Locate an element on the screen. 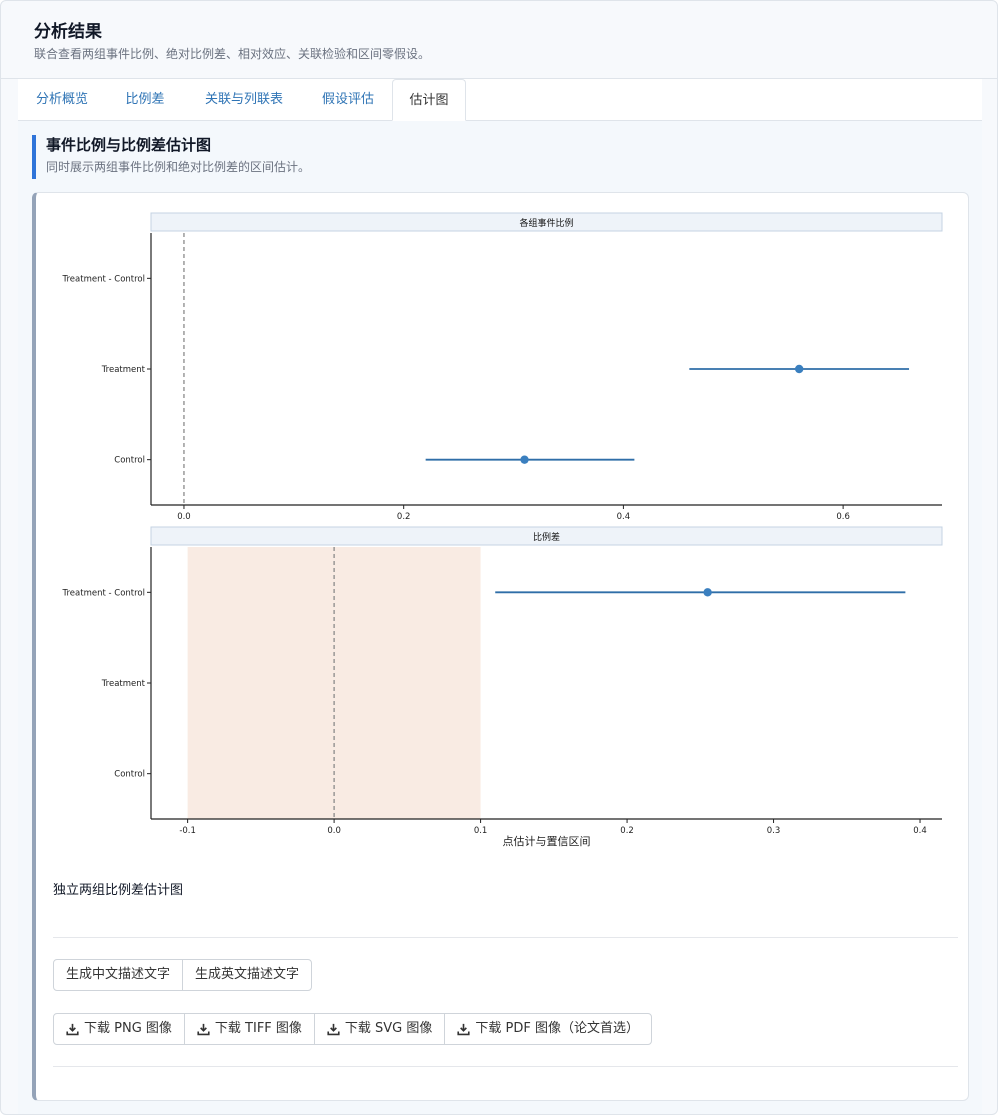  x-tick-label: 0.6 is located at coordinates (843, 517).